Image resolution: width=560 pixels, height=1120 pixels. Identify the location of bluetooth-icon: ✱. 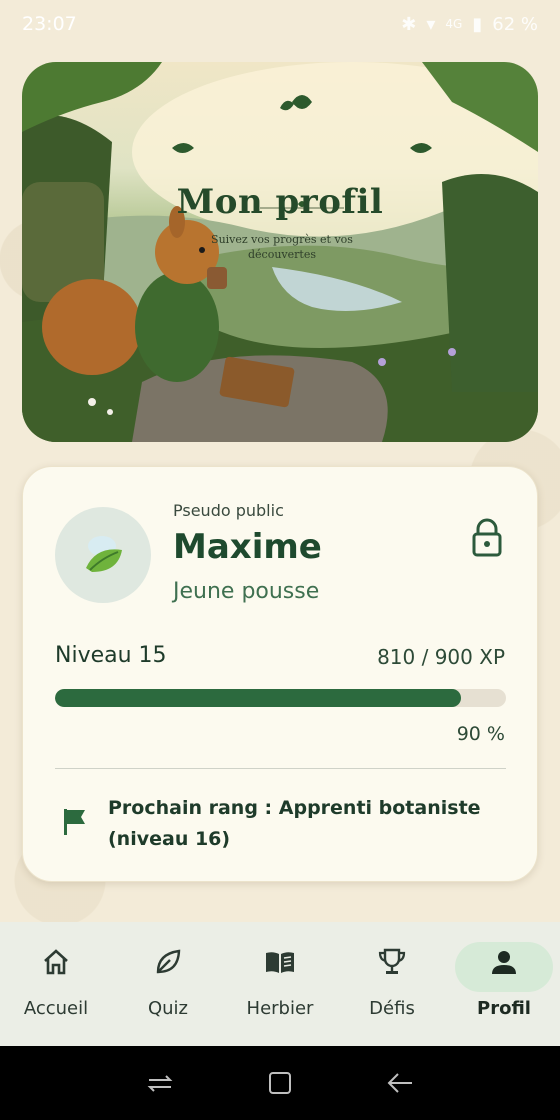
(409, 24).